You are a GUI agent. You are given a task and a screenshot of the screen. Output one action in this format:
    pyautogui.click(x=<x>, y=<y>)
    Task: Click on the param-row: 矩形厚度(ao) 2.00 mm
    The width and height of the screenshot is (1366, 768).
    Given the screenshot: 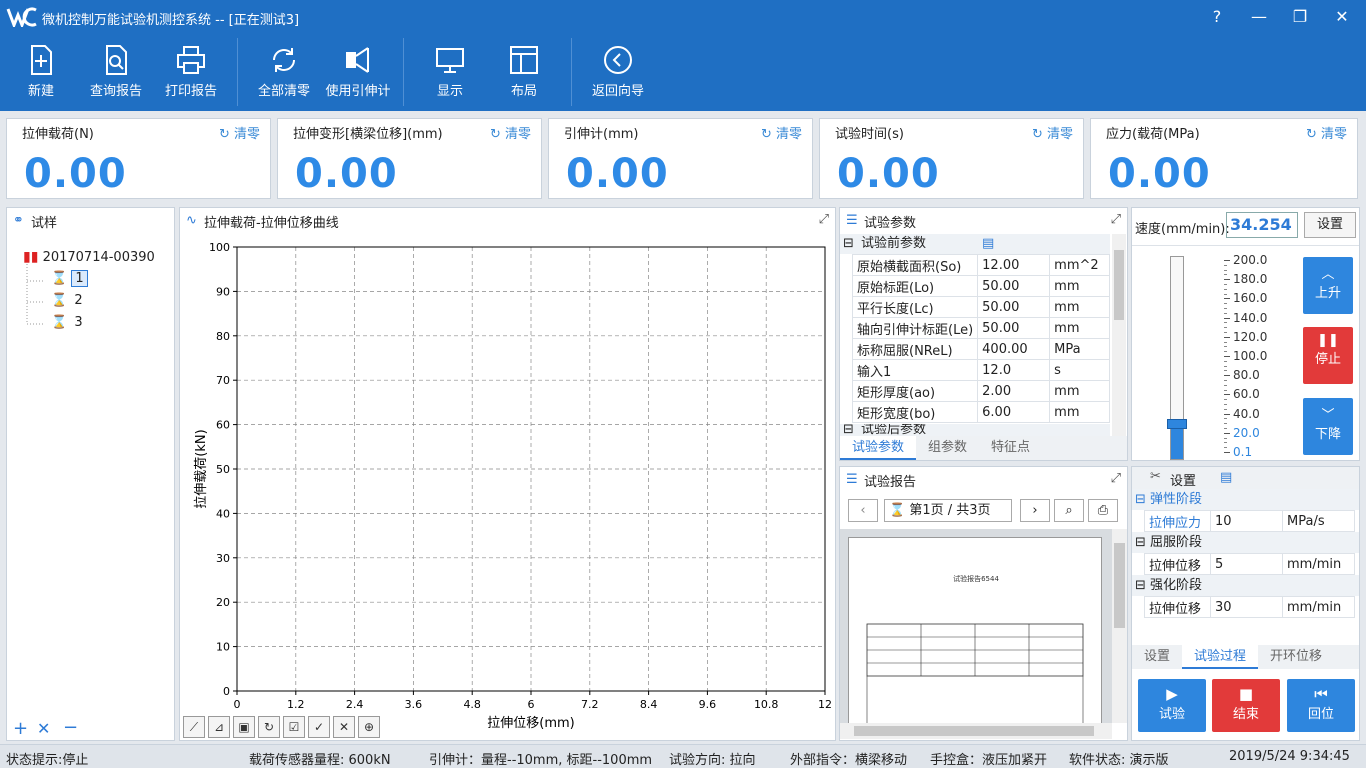 What is the action you would take?
    pyautogui.click(x=980, y=391)
    